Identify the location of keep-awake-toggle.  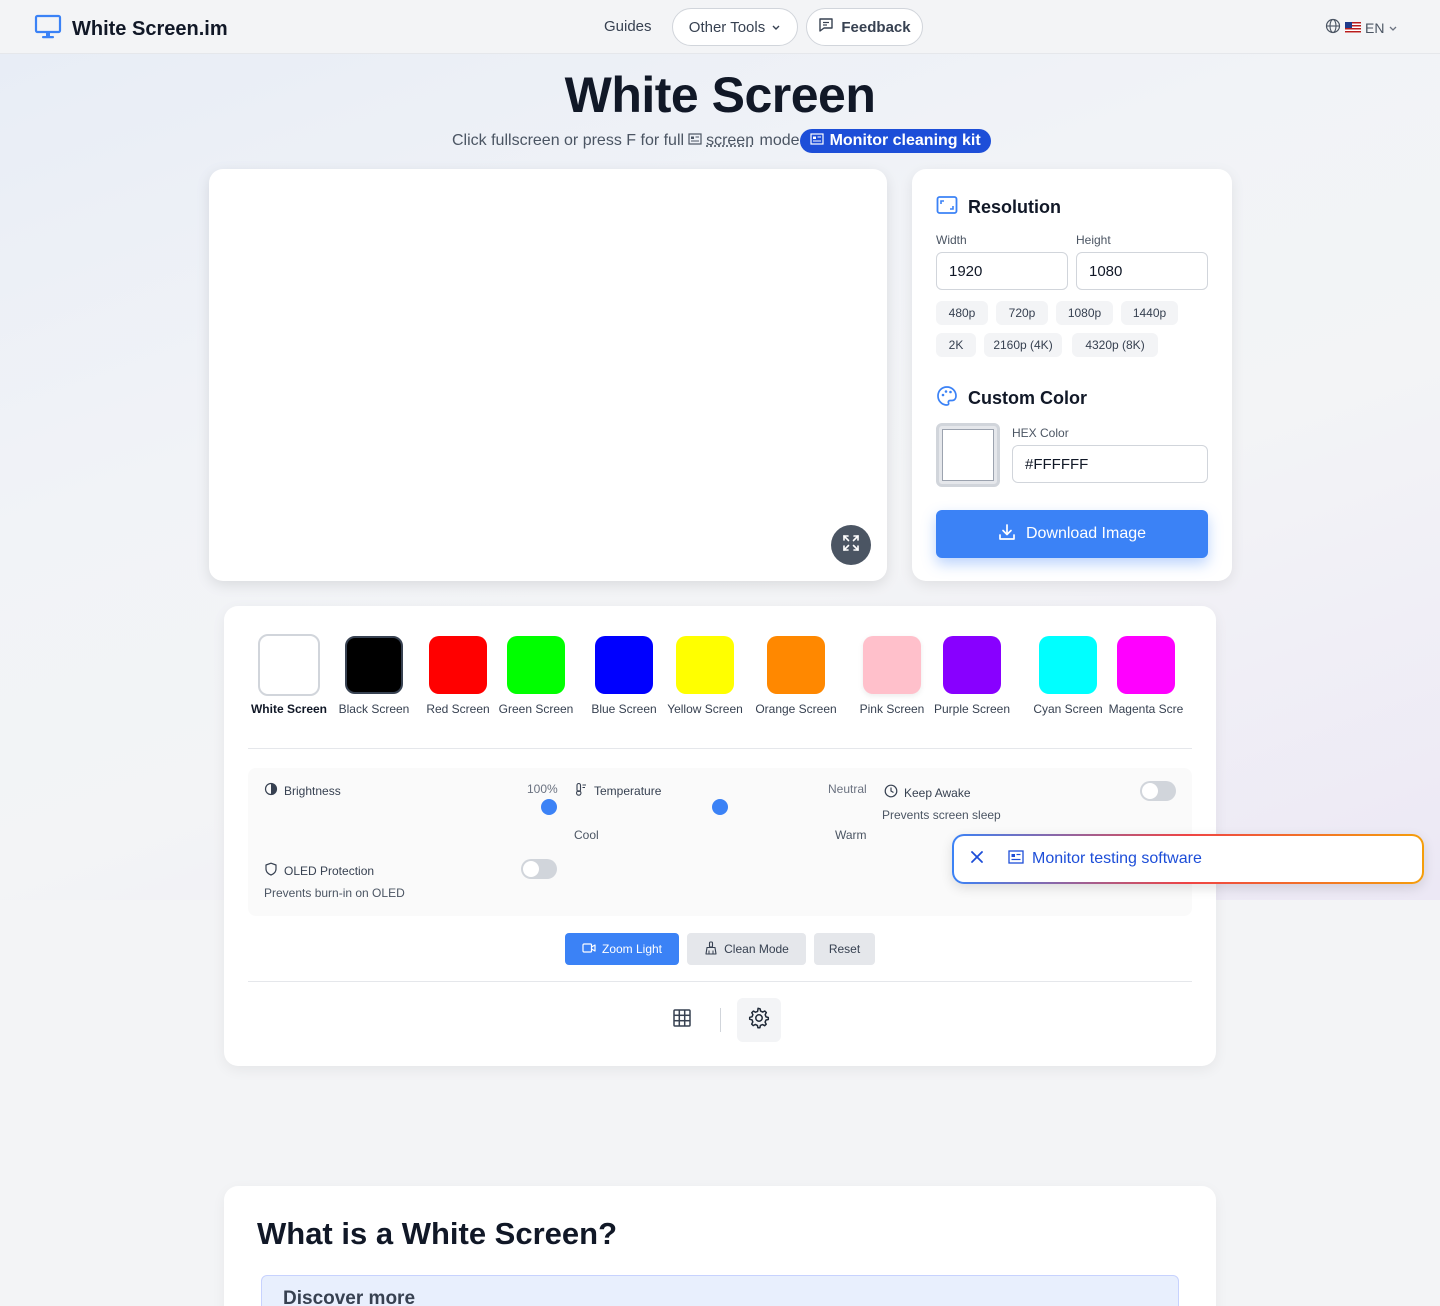
(1158, 791).